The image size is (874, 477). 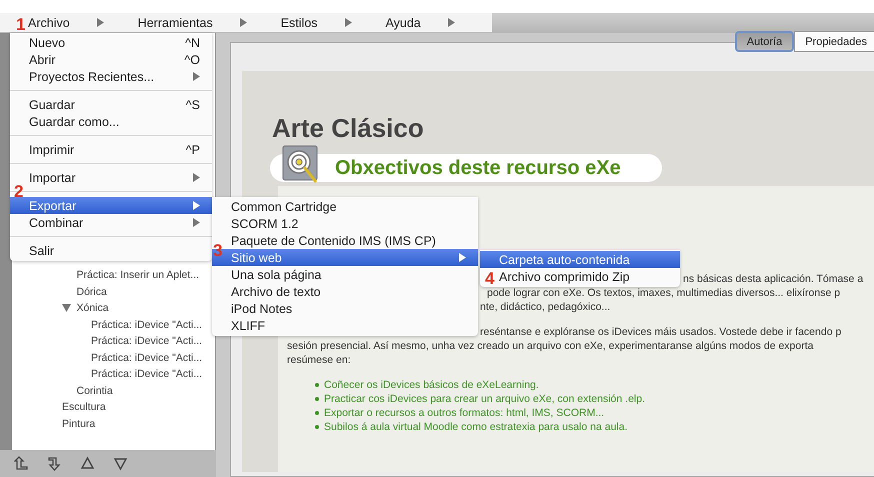 What do you see at coordinates (489, 278) in the screenshot?
I see `step-number: 4` at bounding box center [489, 278].